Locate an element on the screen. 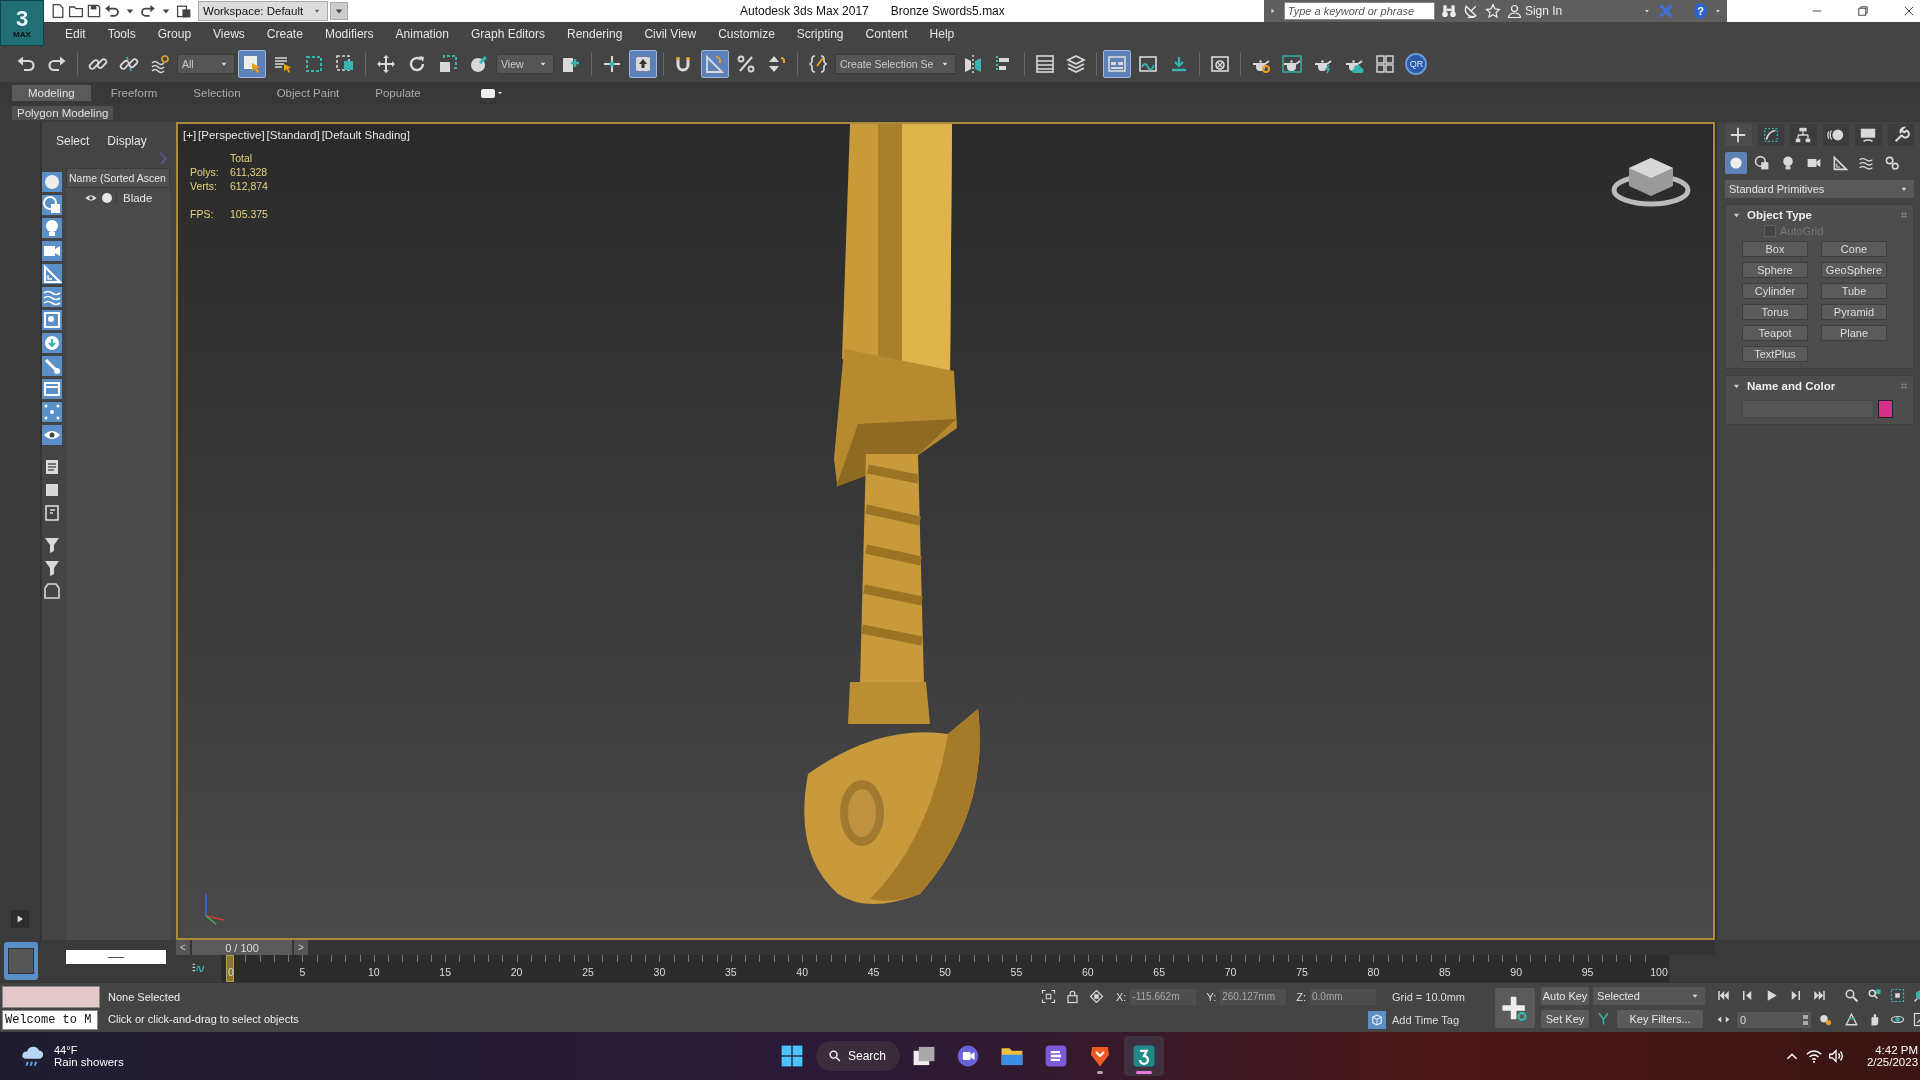  primitive-button: Pyramid is located at coordinates (1854, 312).